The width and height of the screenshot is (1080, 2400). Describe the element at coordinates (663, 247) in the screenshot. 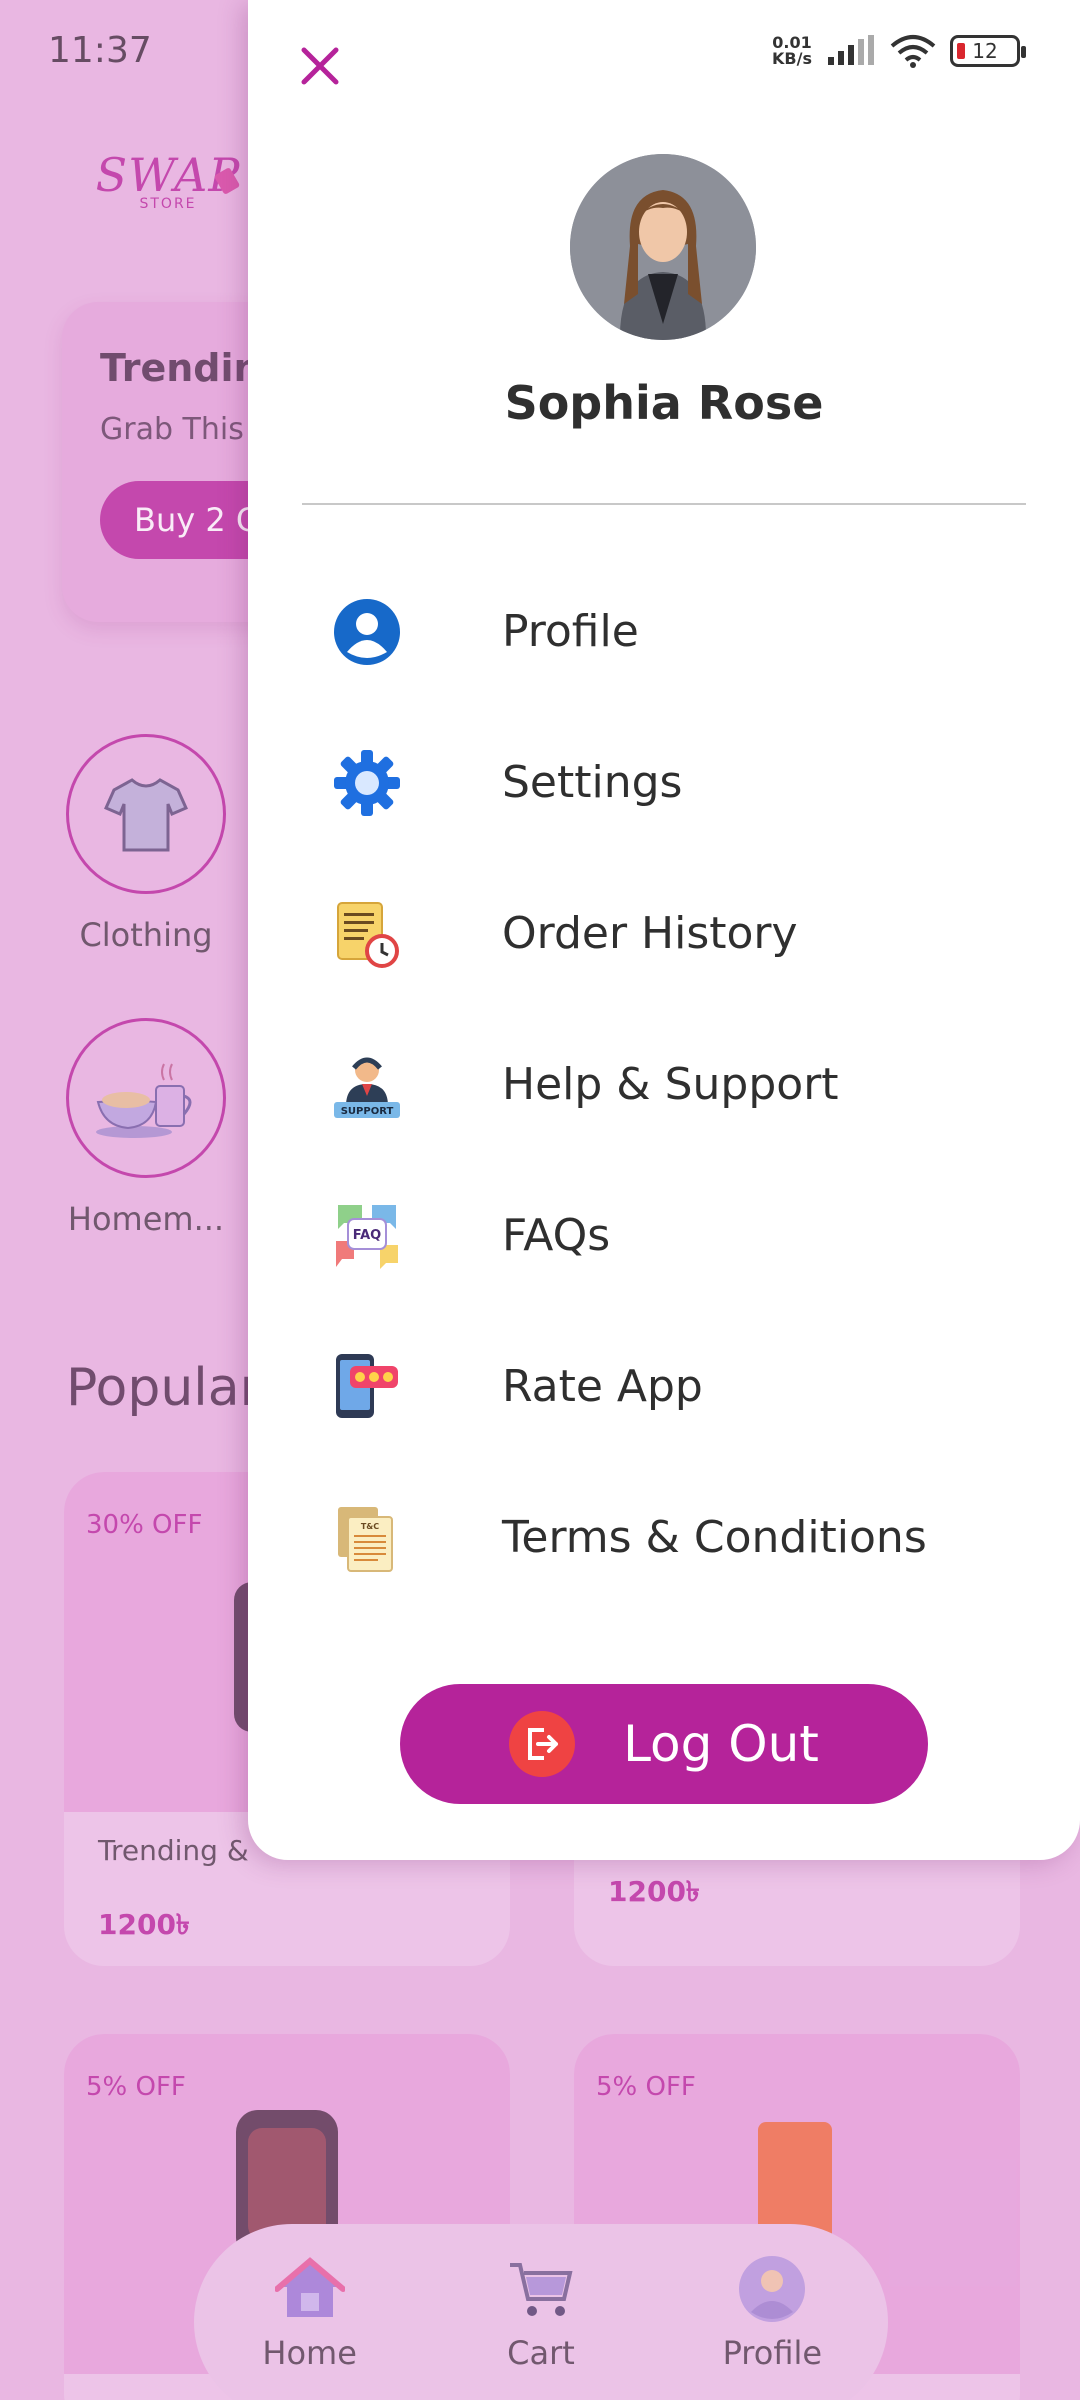

I see `avatar` at that location.